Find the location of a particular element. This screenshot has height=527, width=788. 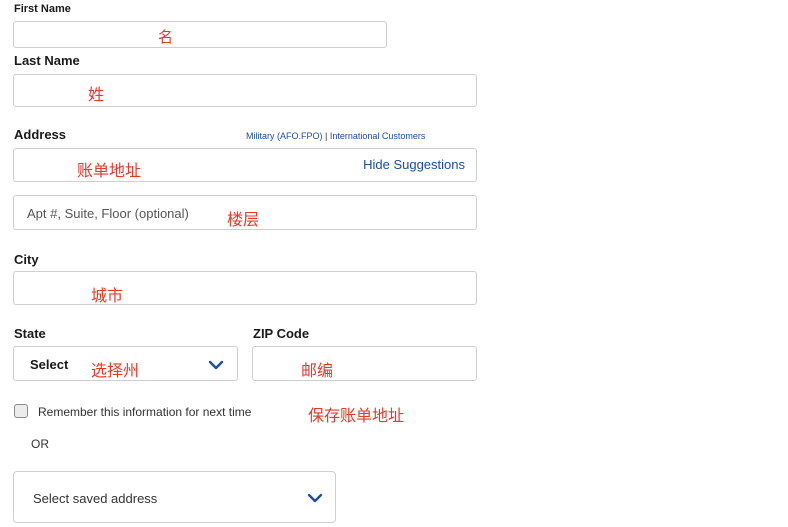

or-divider-text: OR is located at coordinates (40, 444).